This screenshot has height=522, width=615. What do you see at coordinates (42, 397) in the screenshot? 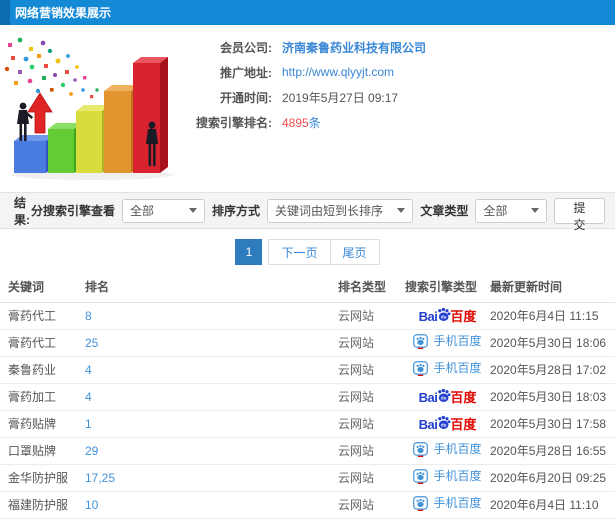
I see `keyword-cell: 膏药加工` at bounding box center [42, 397].